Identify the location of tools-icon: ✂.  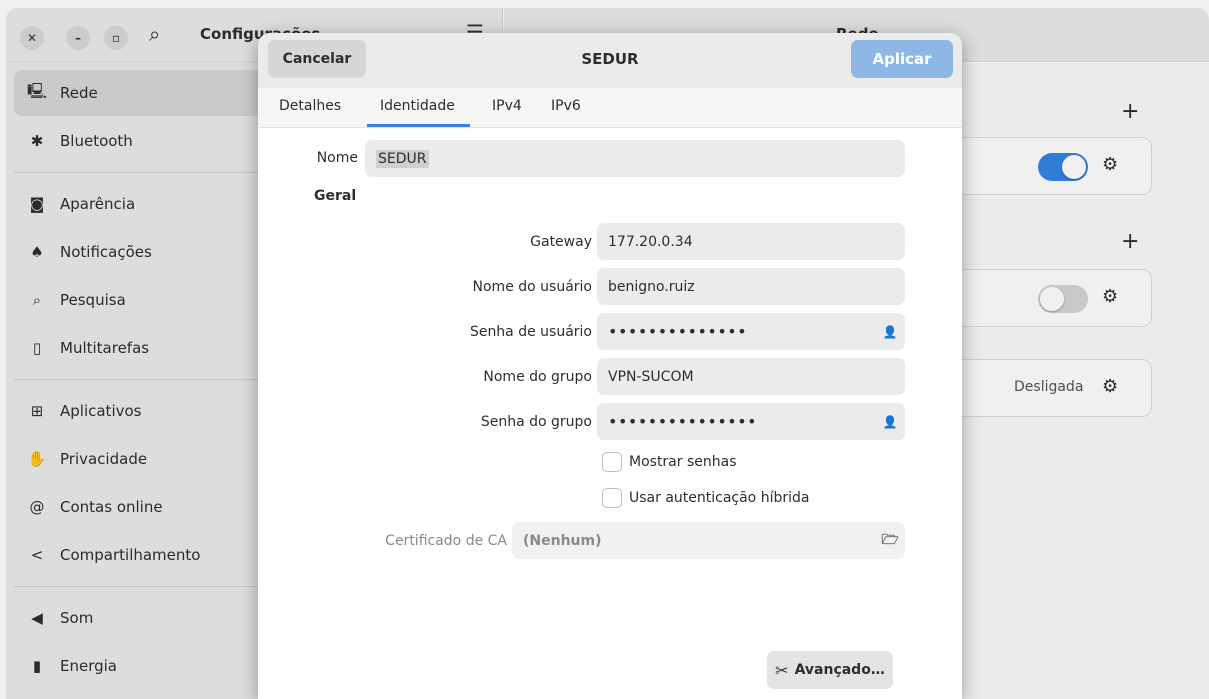
(782, 670).